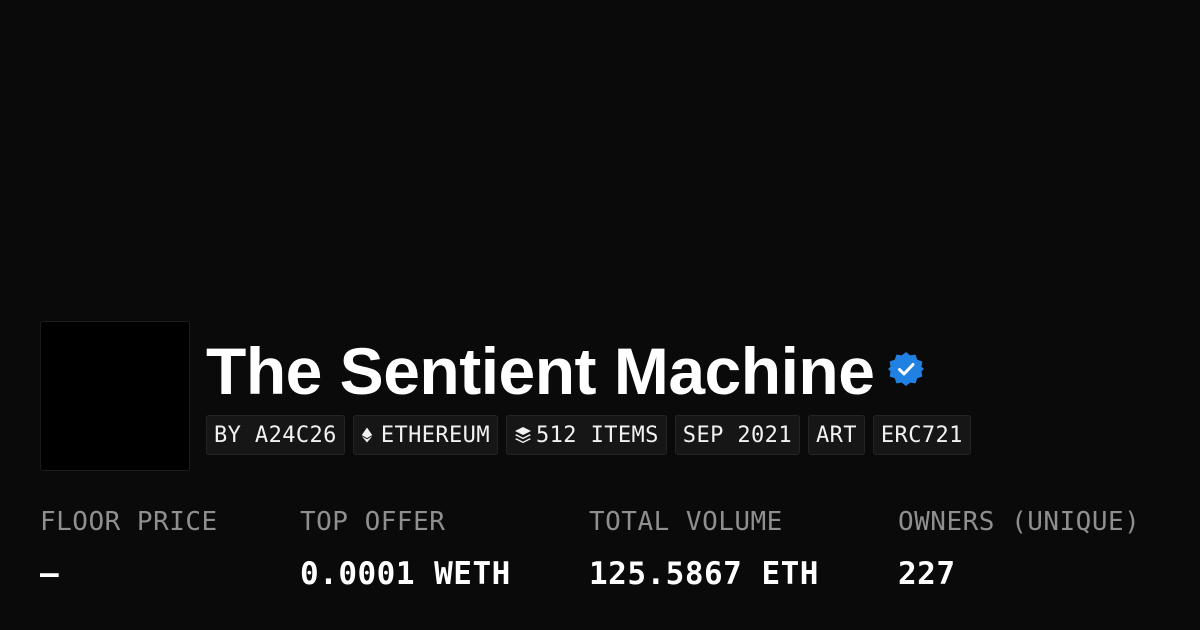  I want to click on ethereum-icon, so click(367, 435).